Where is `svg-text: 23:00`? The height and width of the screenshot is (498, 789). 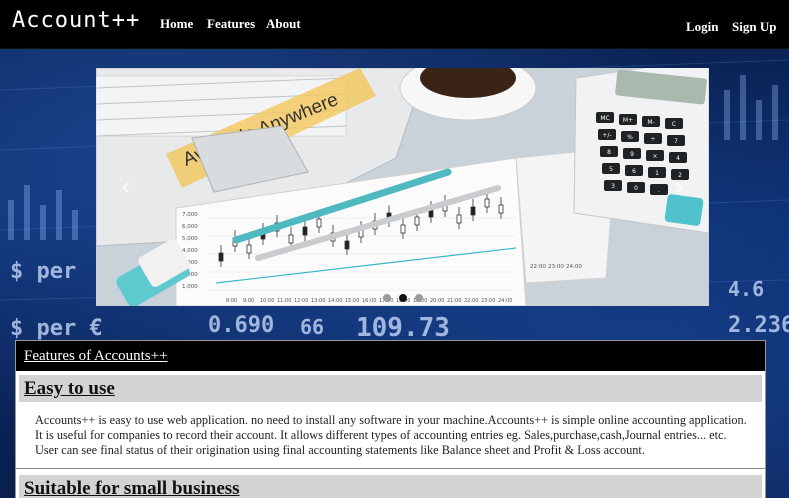 svg-text: 23:00 is located at coordinates (556, 267).